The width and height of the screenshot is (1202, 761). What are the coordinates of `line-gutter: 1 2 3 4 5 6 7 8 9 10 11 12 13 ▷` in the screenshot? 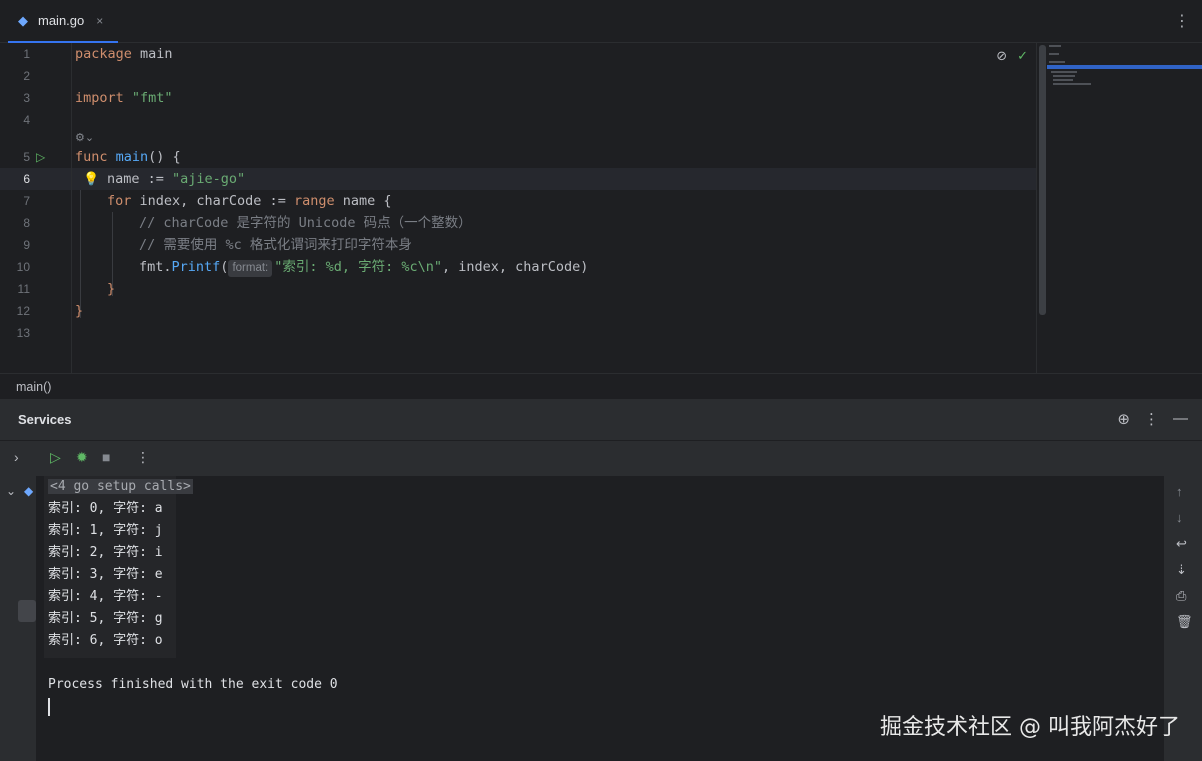 It's located at (36, 208).